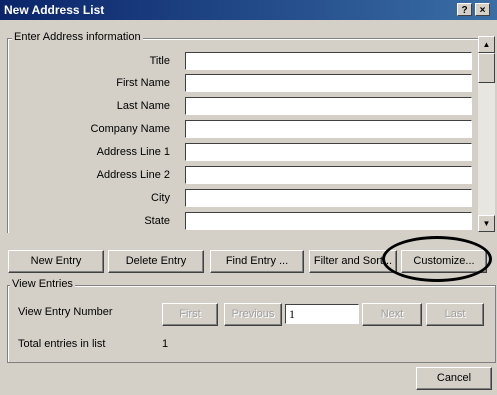  What do you see at coordinates (54, 10) in the screenshot?
I see `window-title: New Address List` at bounding box center [54, 10].